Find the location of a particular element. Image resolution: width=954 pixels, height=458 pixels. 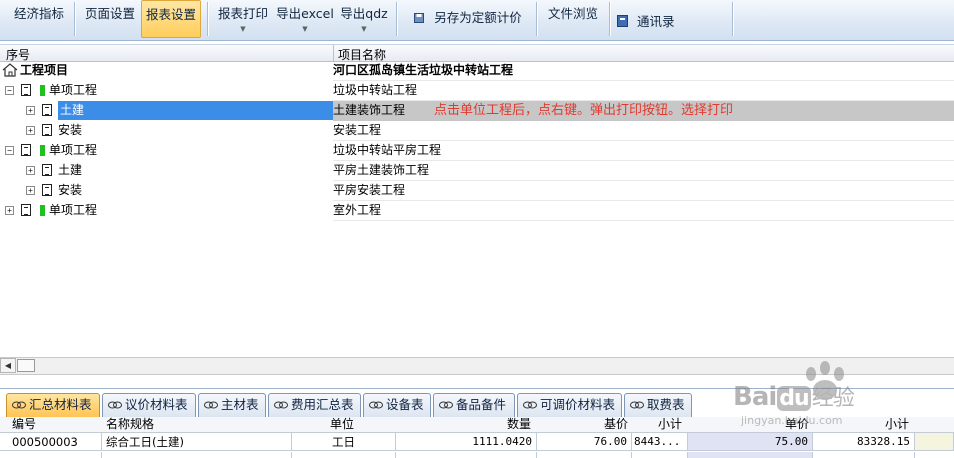

tree-row-unit-project: + 安装 平房安装工程 is located at coordinates (477, 191).